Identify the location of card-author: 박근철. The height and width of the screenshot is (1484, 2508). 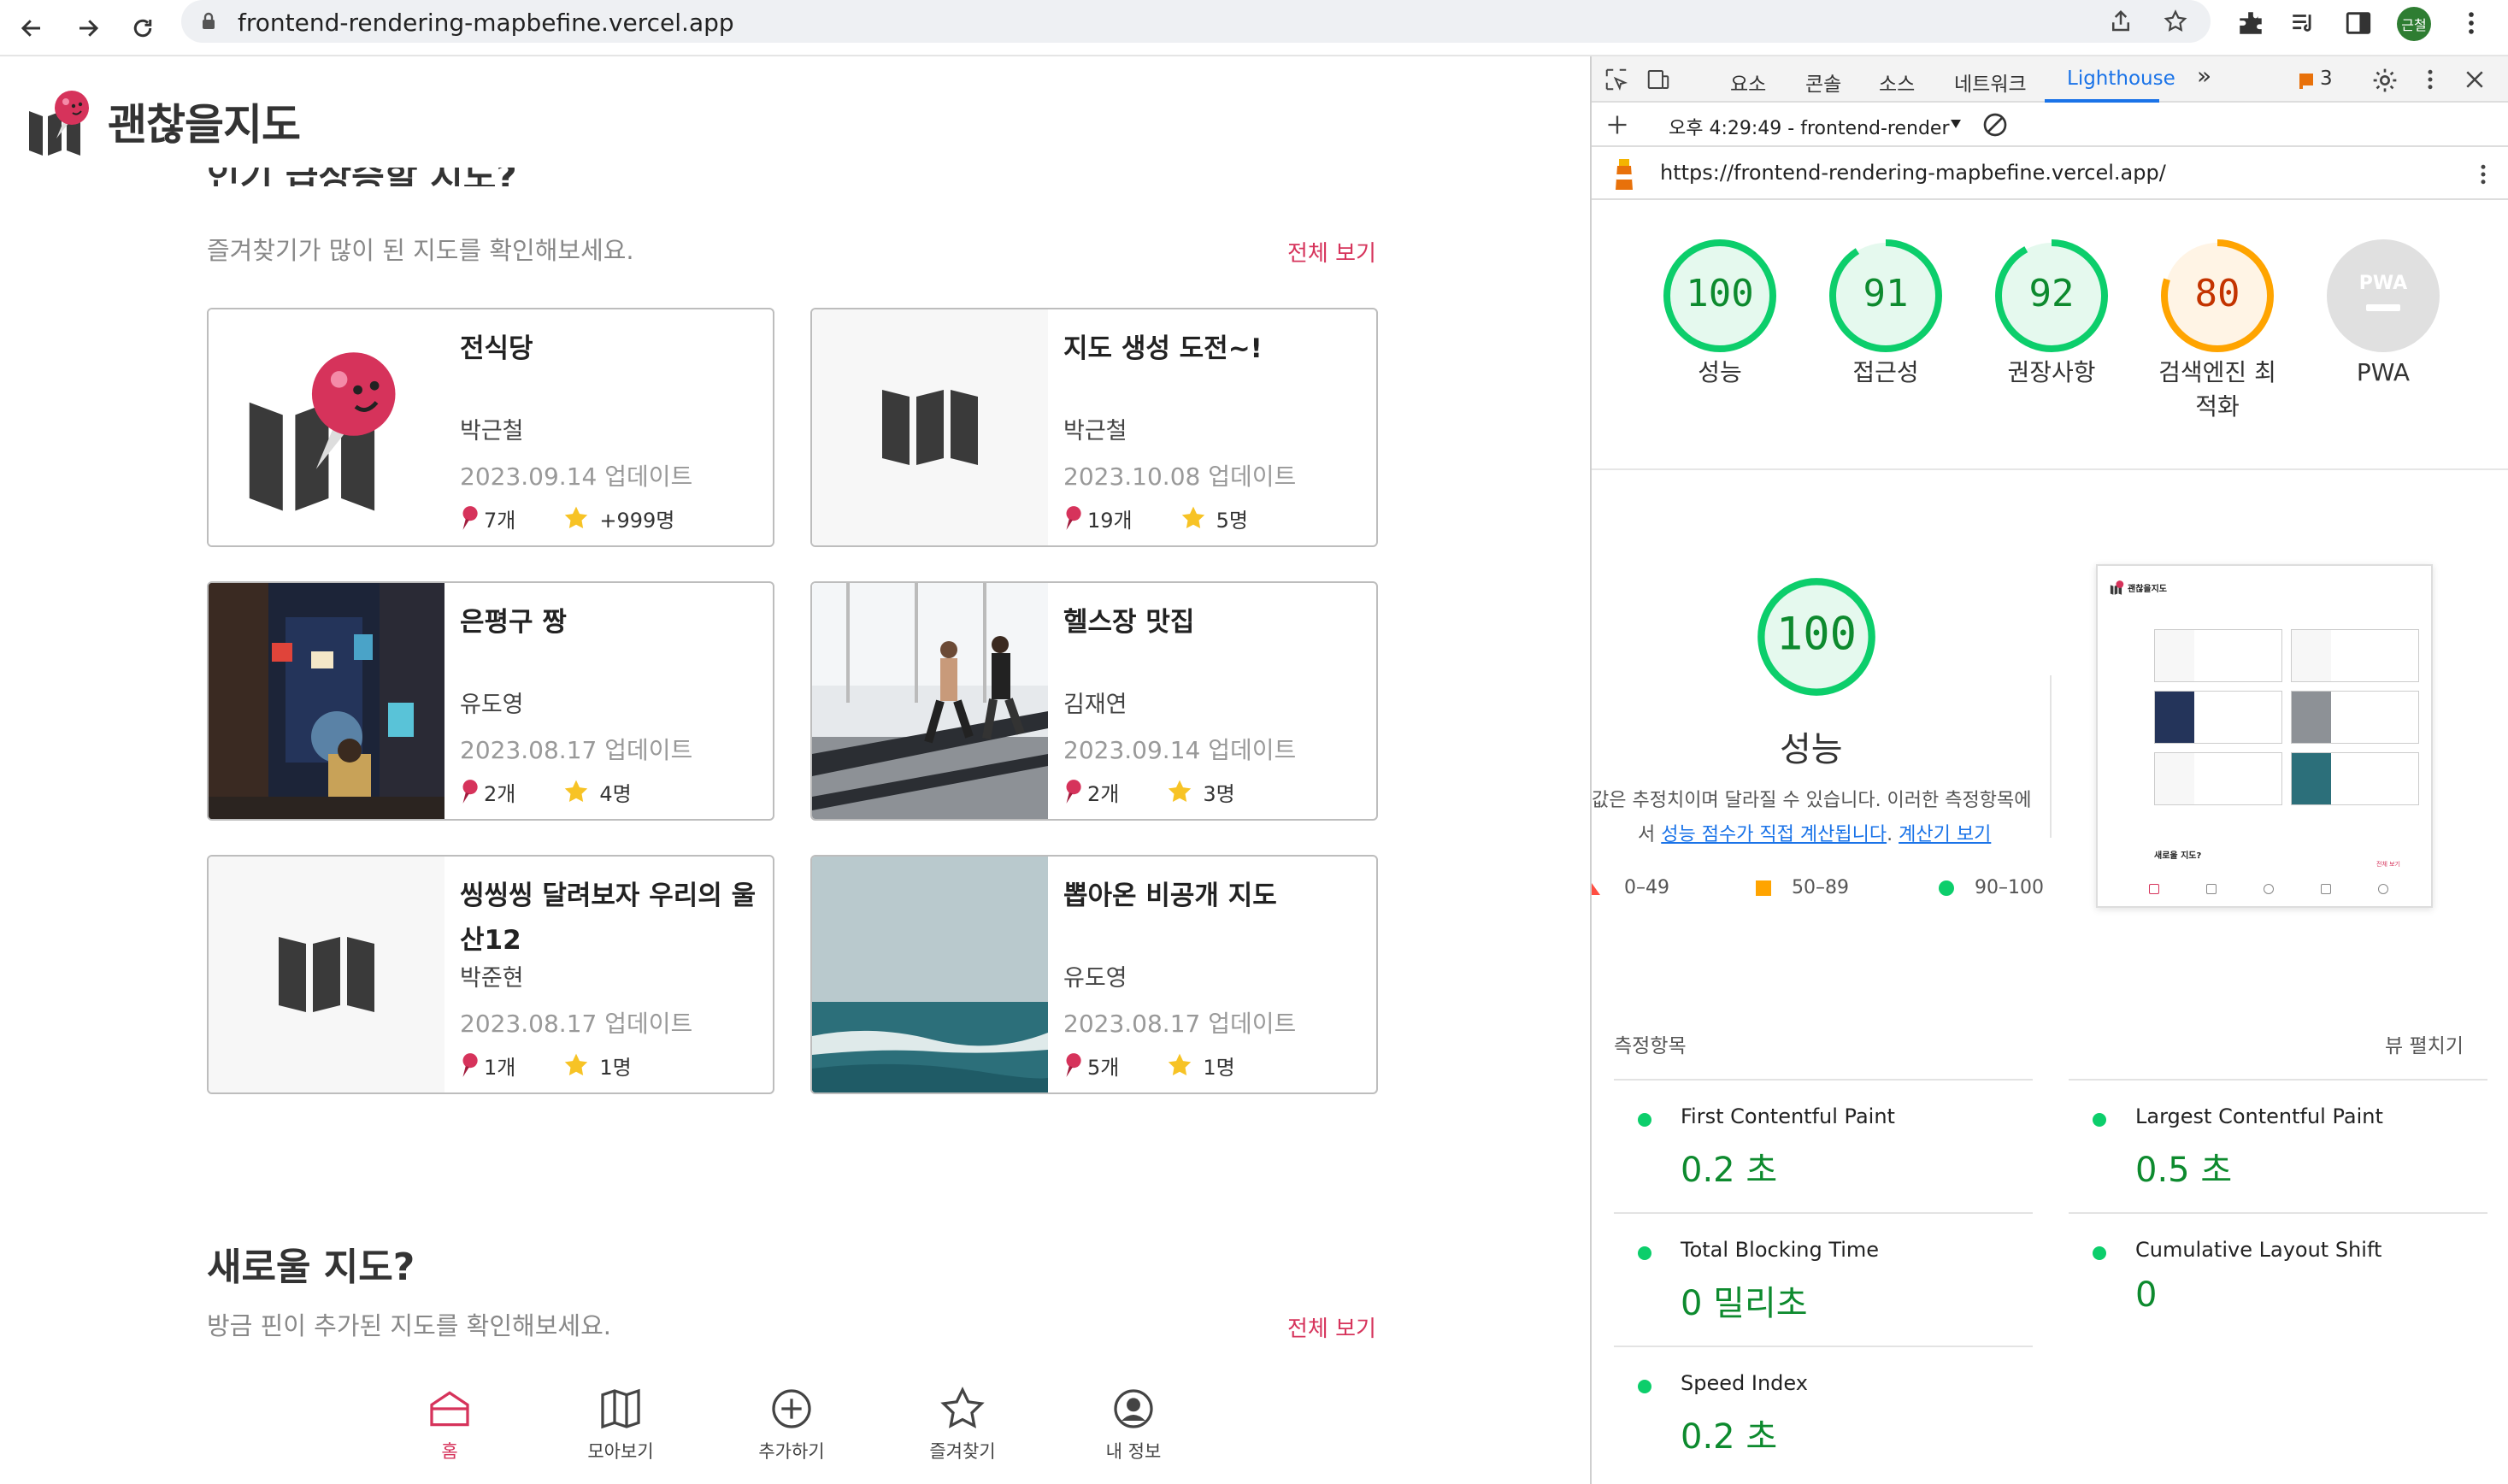
(492, 431).